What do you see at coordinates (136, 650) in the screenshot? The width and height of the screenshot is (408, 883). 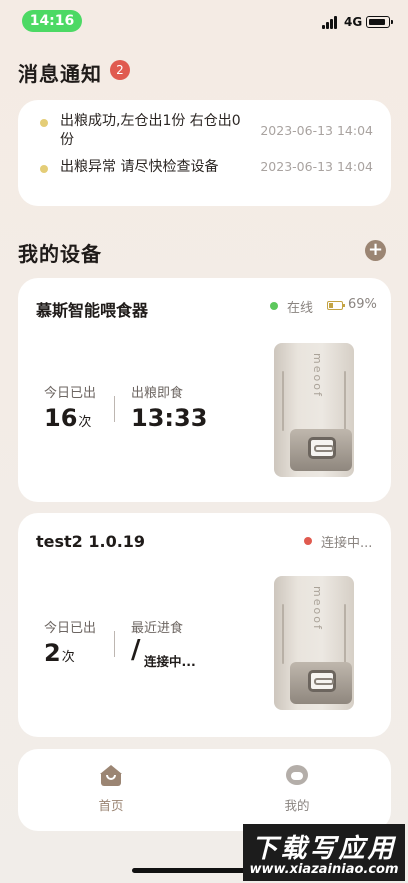 I see `stat-value: /` at bounding box center [136, 650].